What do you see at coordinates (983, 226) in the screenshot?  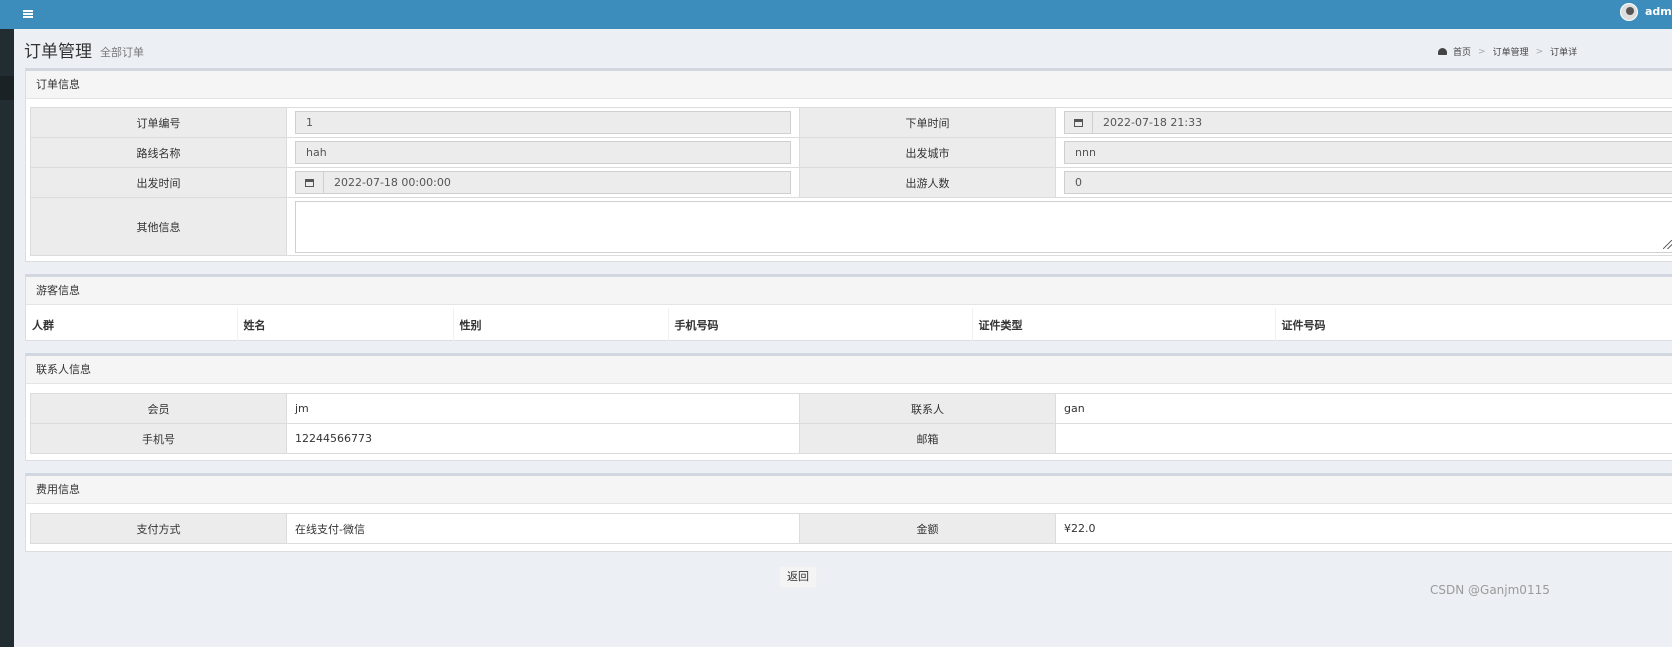 I see `other-textarea` at bounding box center [983, 226].